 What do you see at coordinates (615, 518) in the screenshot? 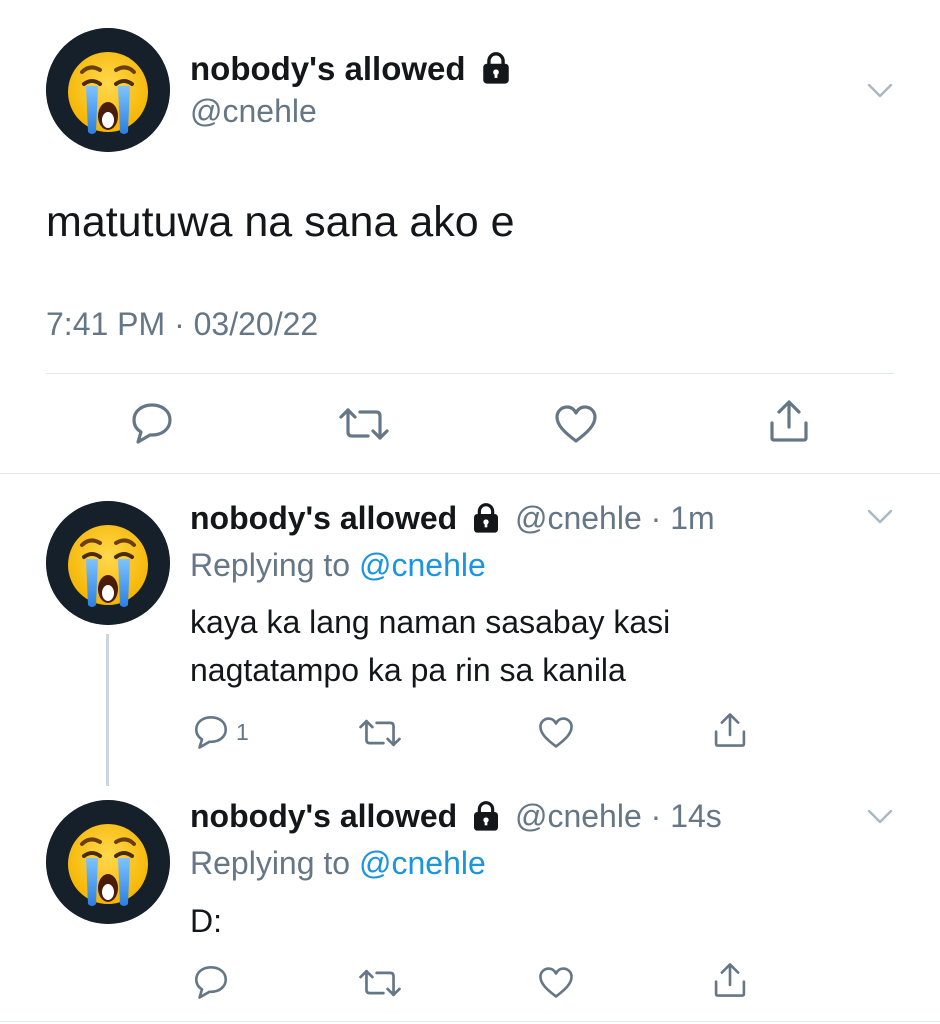
I see `handle-time: @cnehle · 1m` at bounding box center [615, 518].